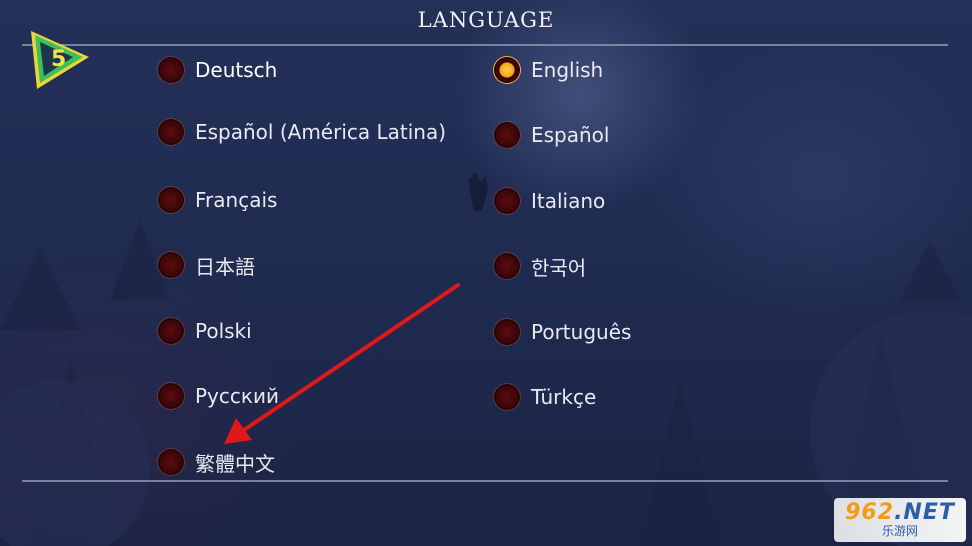 Image resolution: width=972 pixels, height=546 pixels. I want to click on language-option-japanese: 日本語, so click(207, 265).